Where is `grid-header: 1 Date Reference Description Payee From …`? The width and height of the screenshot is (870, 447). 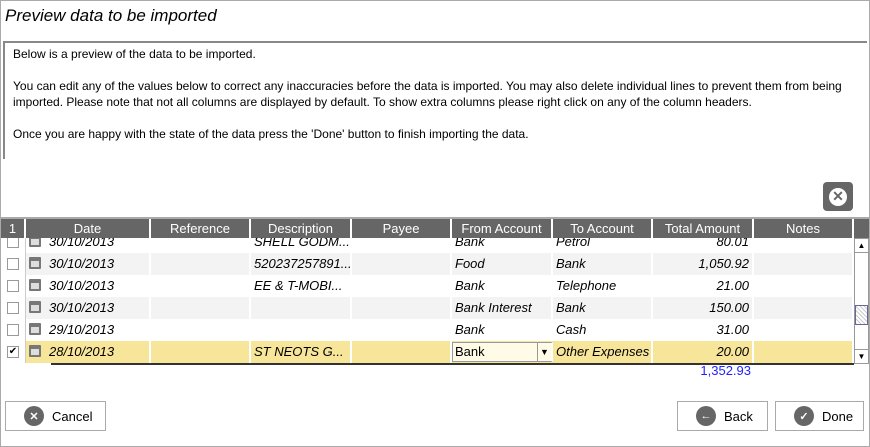 grid-header: 1 Date Reference Description Payee From … is located at coordinates (435, 227).